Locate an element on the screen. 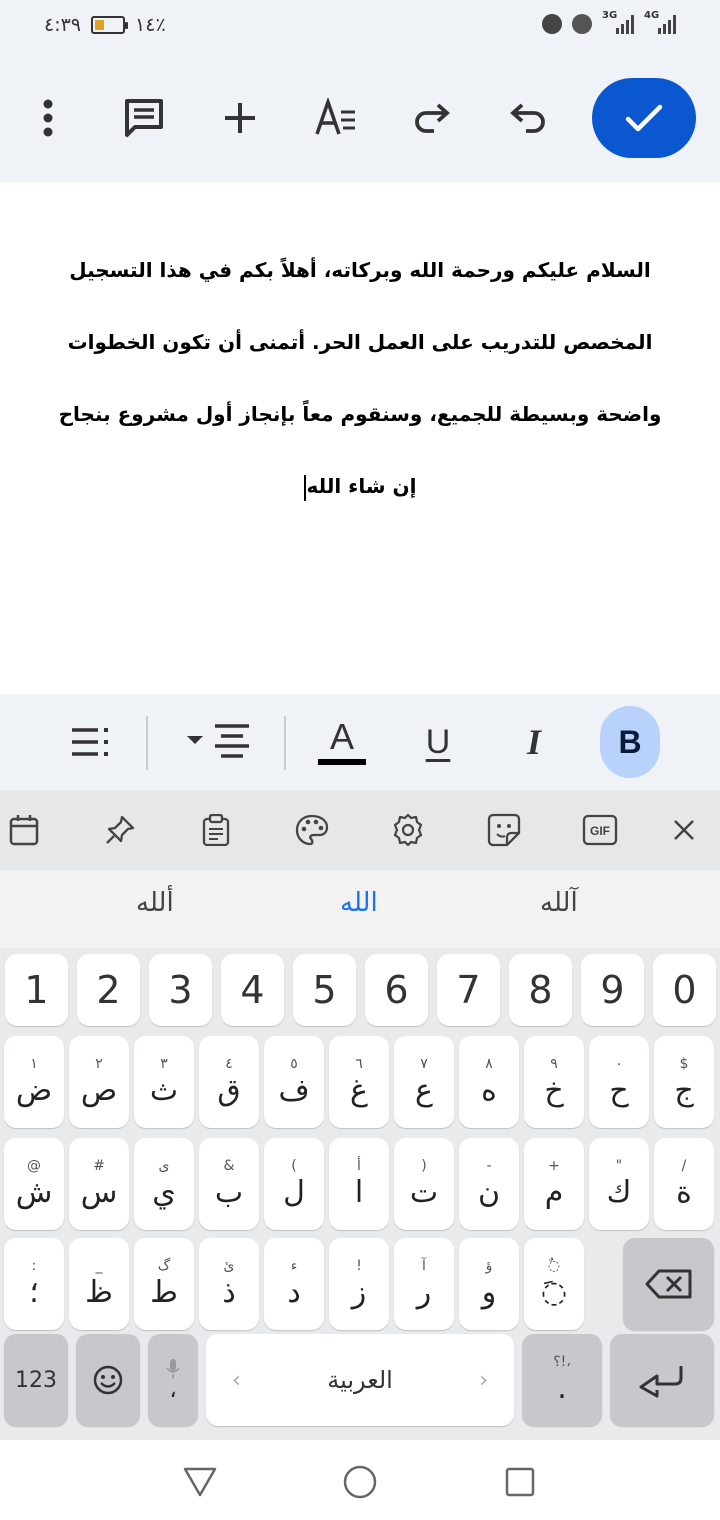 The image size is (720, 1520). theme-button is located at coordinates (312, 830).